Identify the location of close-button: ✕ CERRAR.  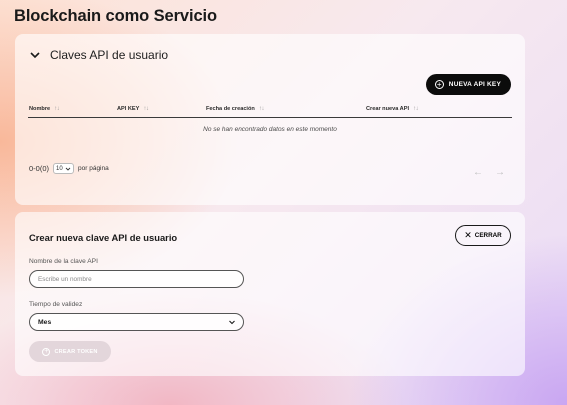
(483, 235).